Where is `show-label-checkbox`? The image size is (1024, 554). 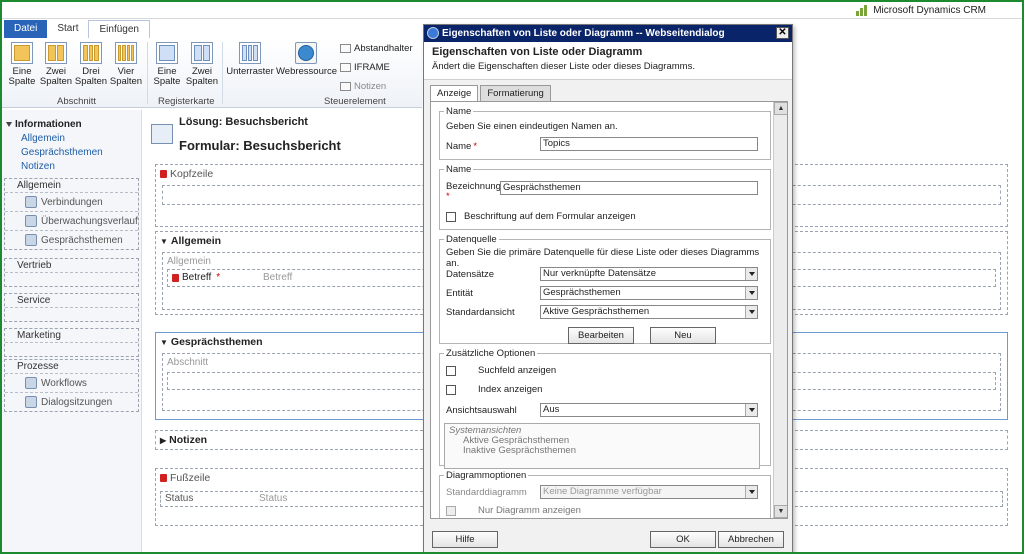
show-label-checkbox is located at coordinates (451, 216).